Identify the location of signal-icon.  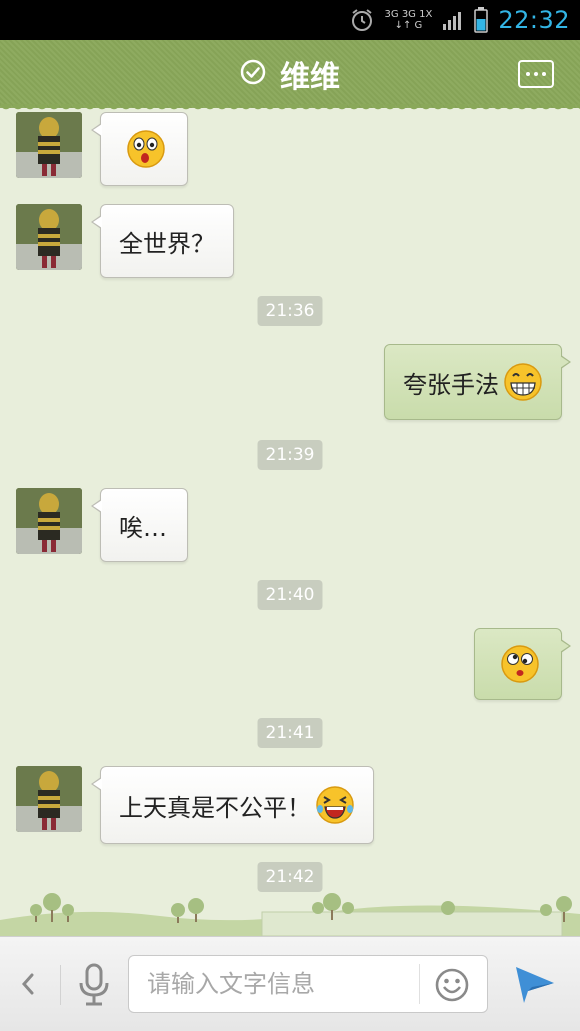
(453, 20).